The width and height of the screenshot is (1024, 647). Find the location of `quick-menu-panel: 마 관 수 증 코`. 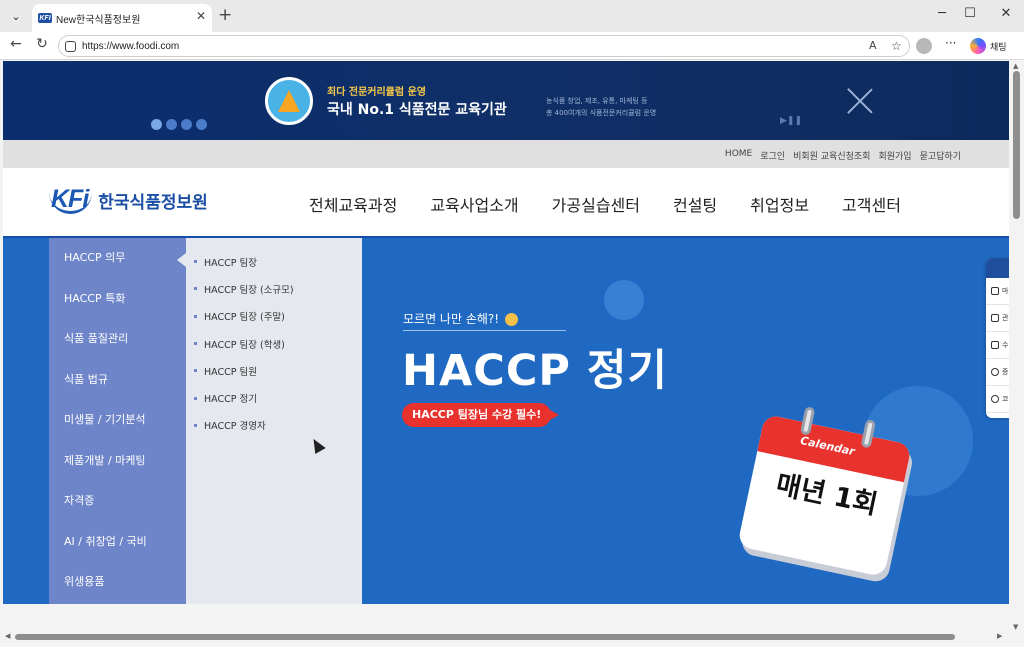

quick-menu-panel: 마 관 수 증 코 is located at coordinates (997, 338).